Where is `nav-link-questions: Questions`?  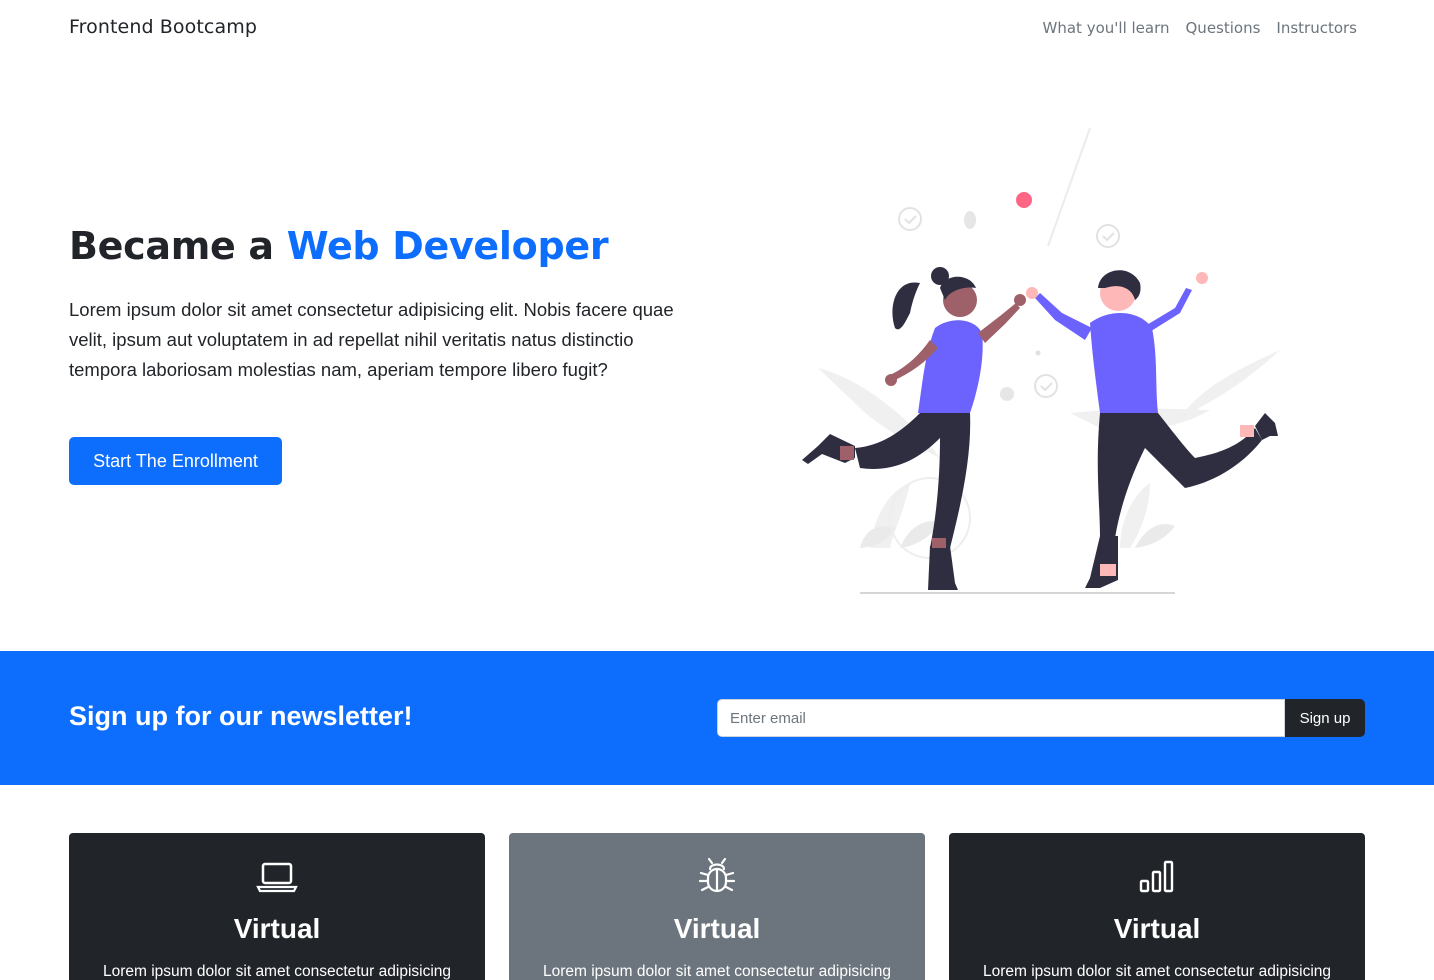
nav-link-questions: Questions is located at coordinates (1223, 28).